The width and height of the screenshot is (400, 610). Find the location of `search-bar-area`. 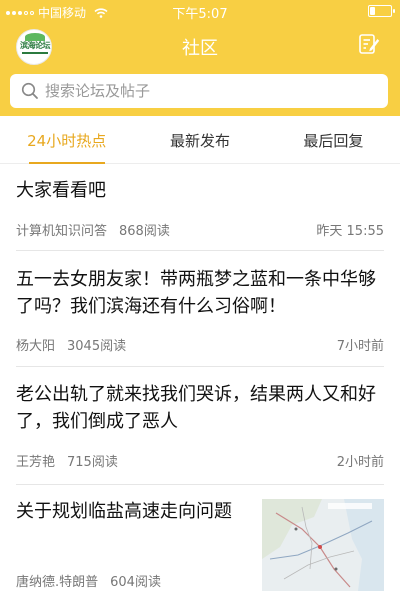

search-bar-area is located at coordinates (200, 93).